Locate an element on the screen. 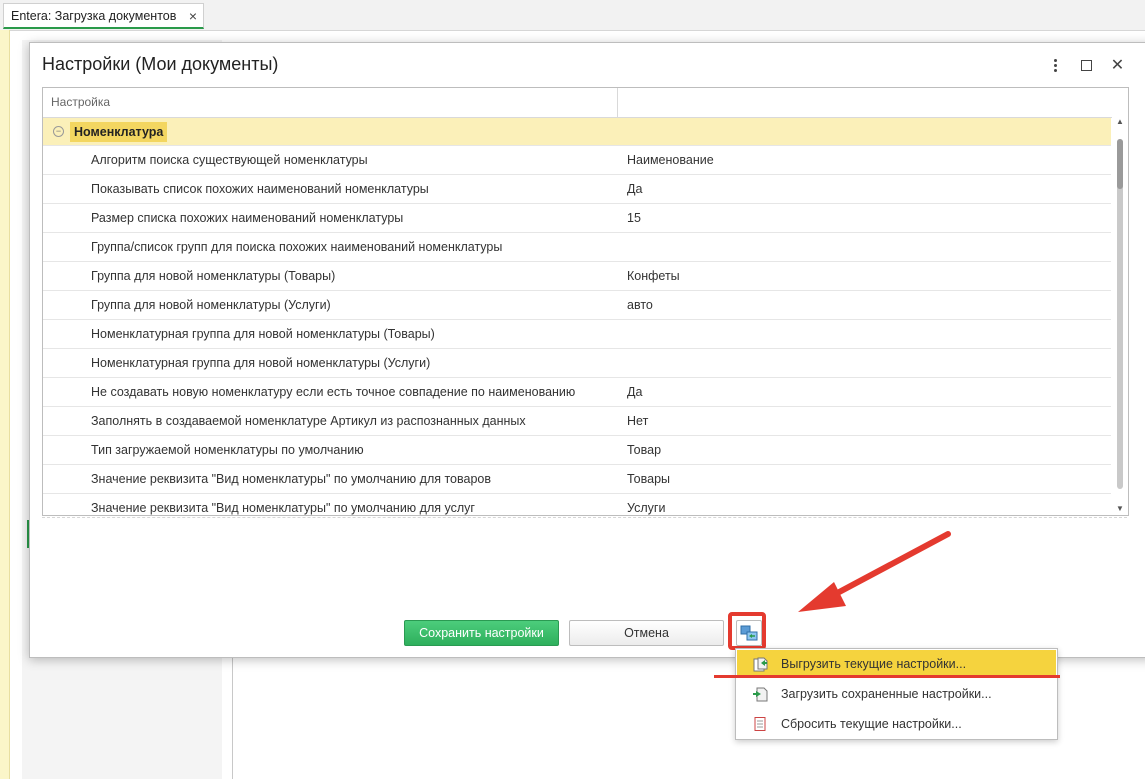  export-settings-icon is located at coordinates (760, 664).